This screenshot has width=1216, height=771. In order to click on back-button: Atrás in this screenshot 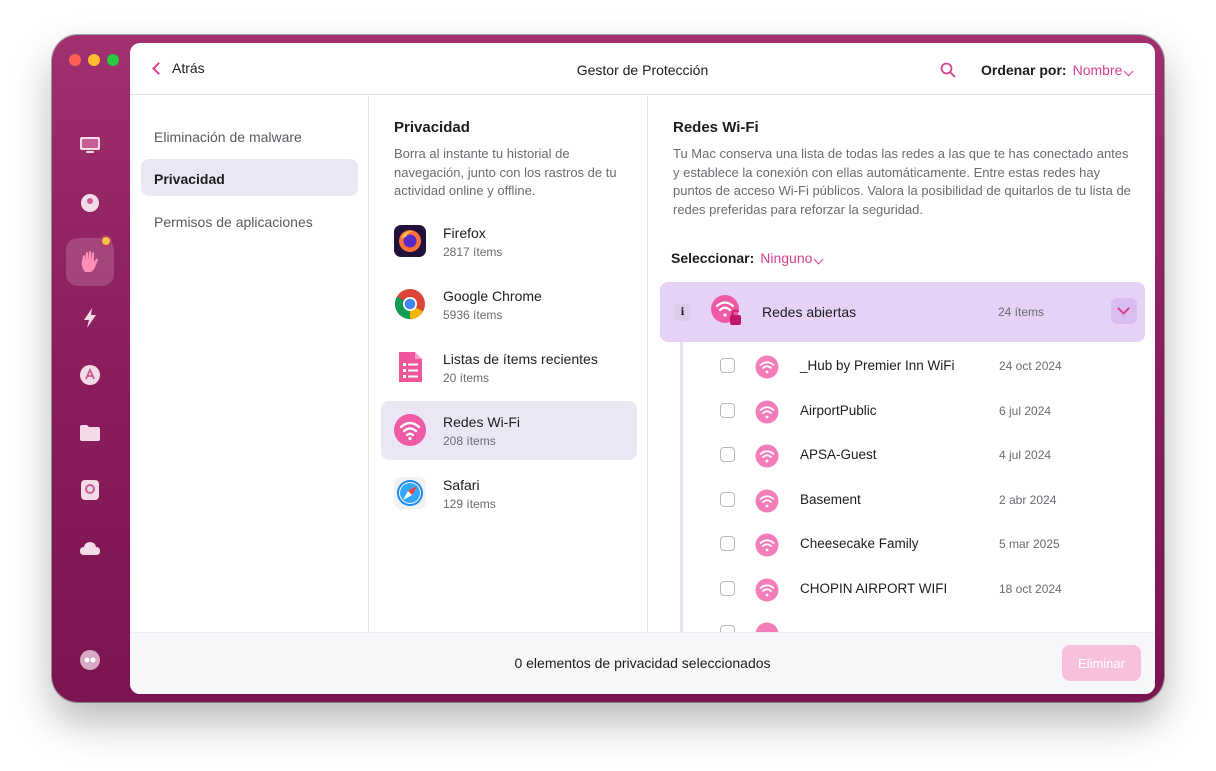, I will do `click(178, 68)`.